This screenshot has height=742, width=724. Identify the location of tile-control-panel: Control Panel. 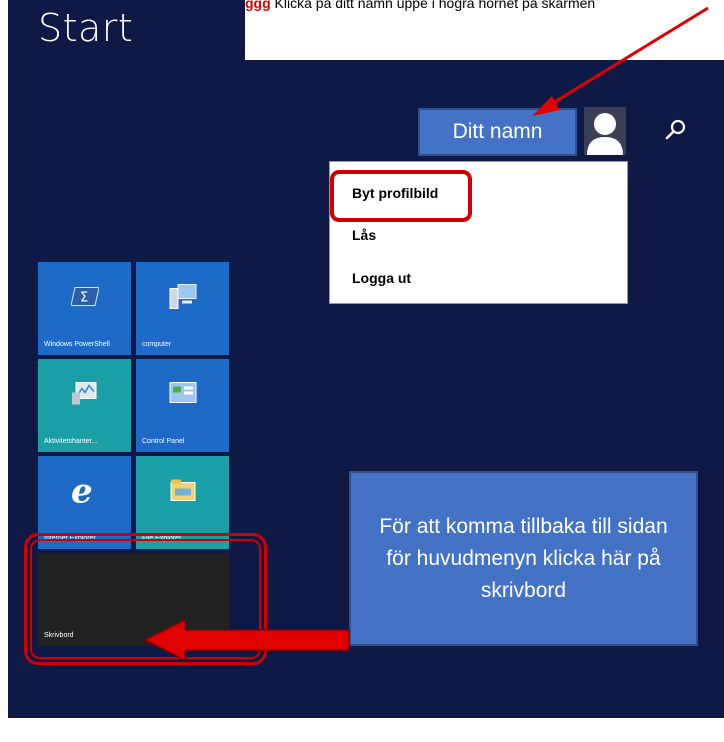
(182, 405).